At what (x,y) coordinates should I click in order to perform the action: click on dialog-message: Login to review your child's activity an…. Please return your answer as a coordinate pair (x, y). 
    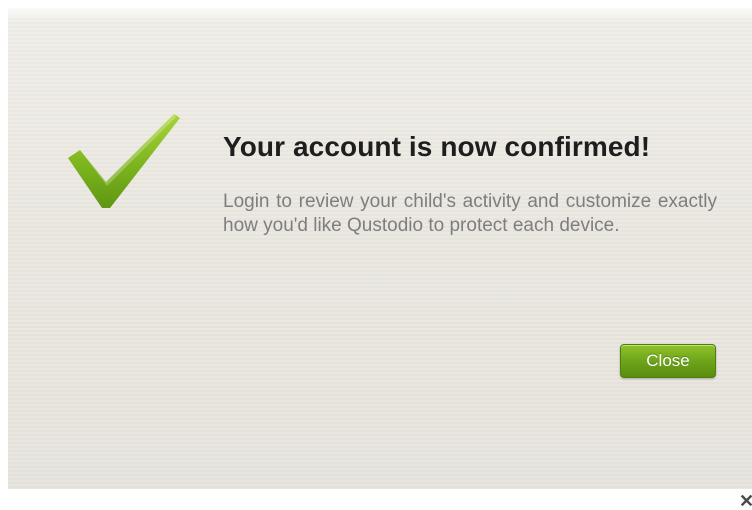
    Looking at the image, I should click on (470, 213).